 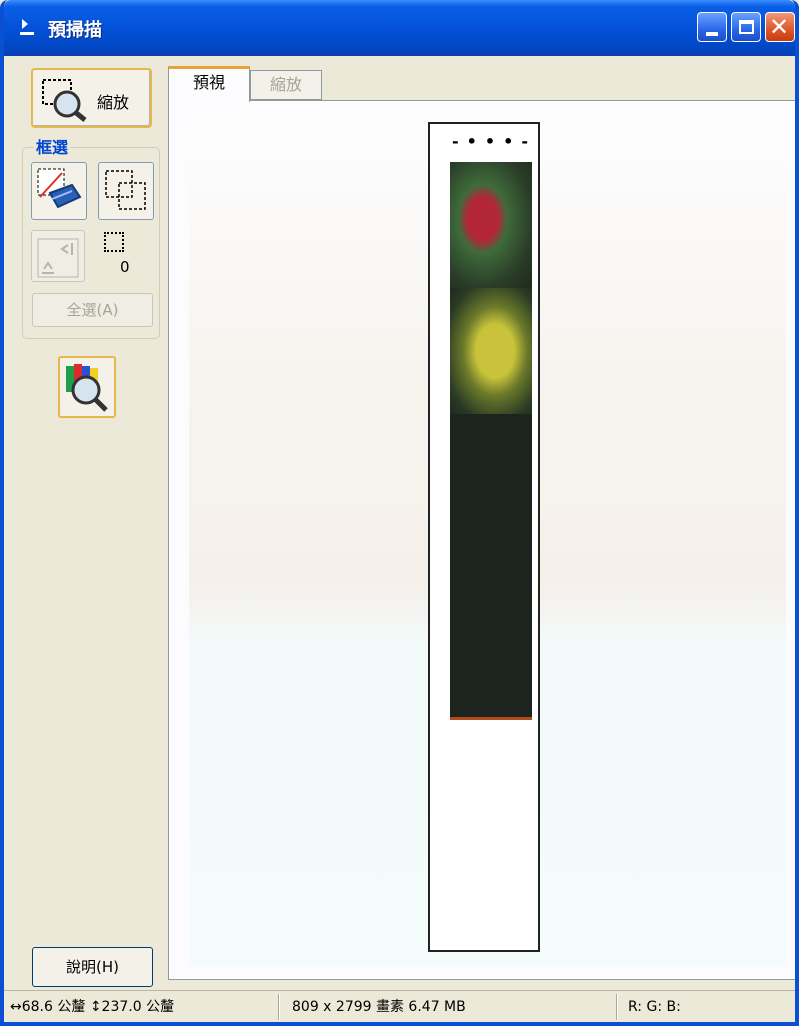 I want to click on minimize-button, so click(x=712, y=27).